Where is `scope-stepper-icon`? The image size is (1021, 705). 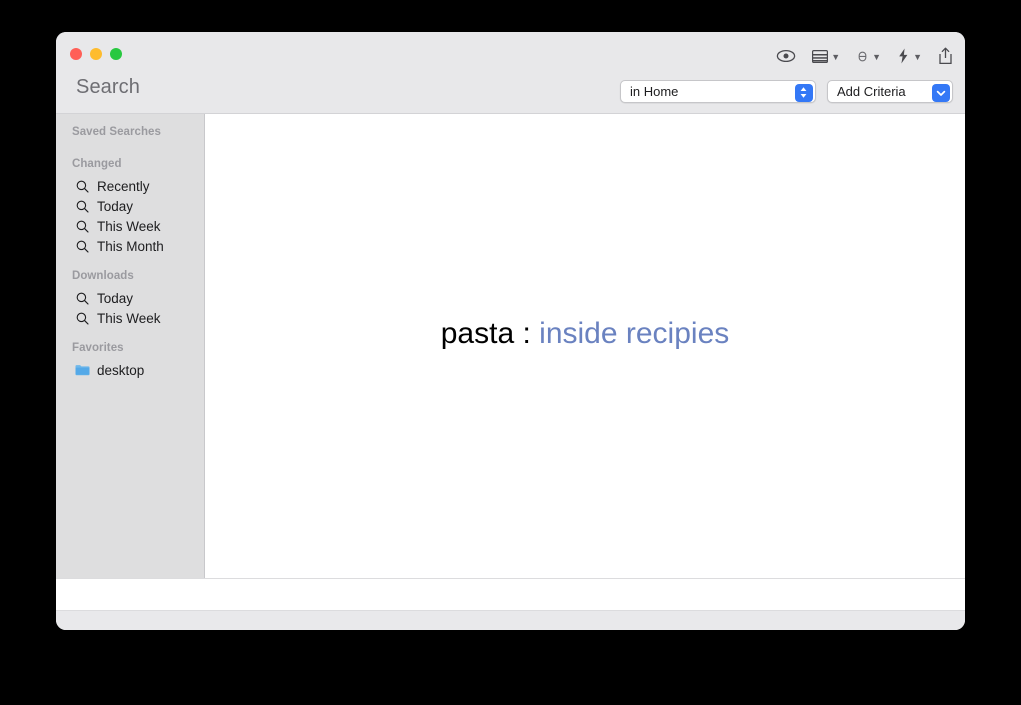 scope-stepper-icon is located at coordinates (803, 92).